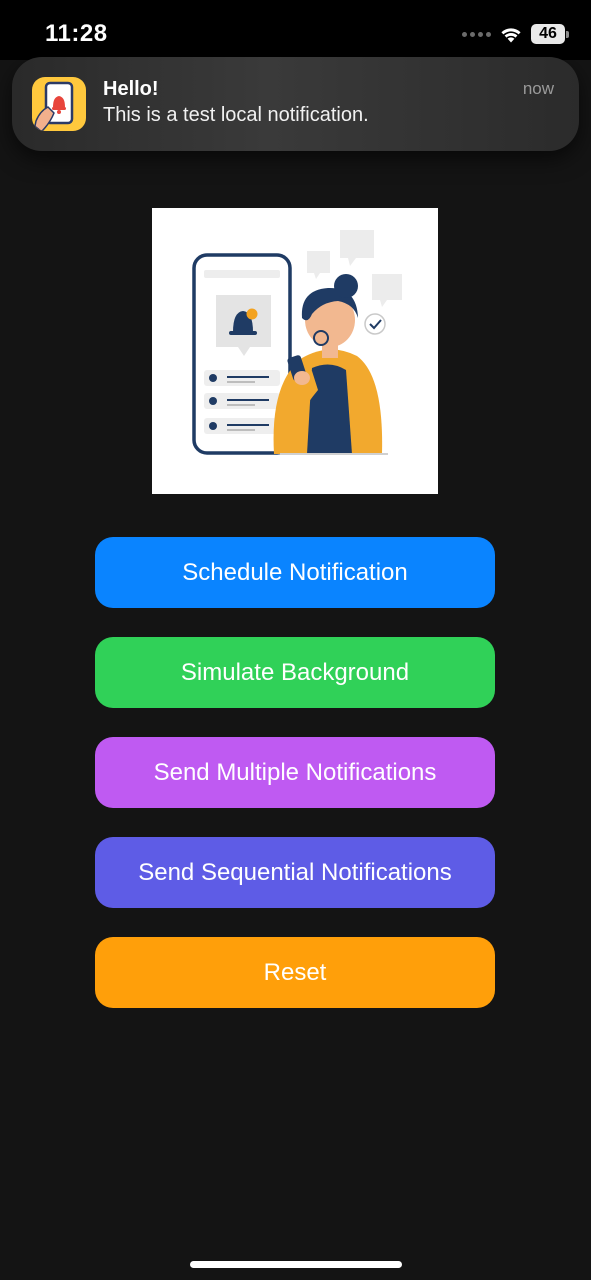 This screenshot has width=591, height=1280. What do you see at coordinates (511, 35) in the screenshot?
I see `wifi-icon` at bounding box center [511, 35].